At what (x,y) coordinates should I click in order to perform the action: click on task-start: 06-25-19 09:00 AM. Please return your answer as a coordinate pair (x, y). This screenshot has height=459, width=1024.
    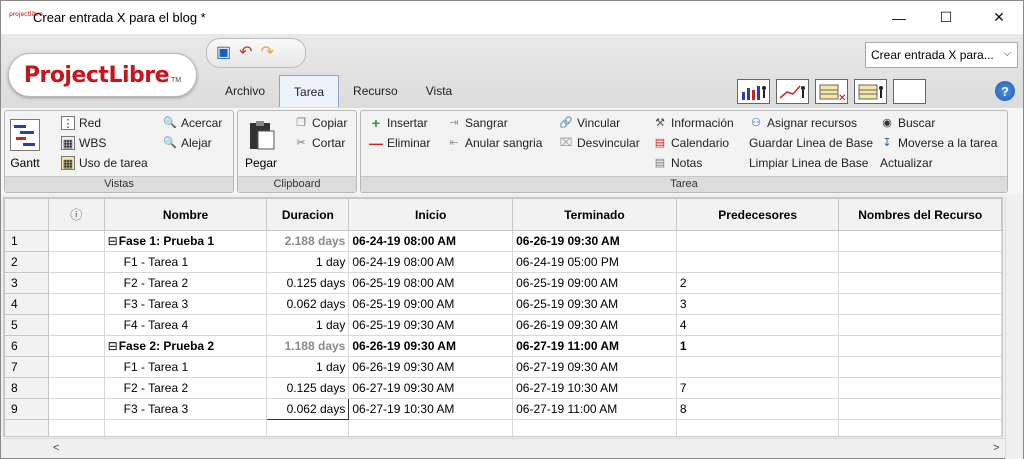
    Looking at the image, I should click on (431, 304).